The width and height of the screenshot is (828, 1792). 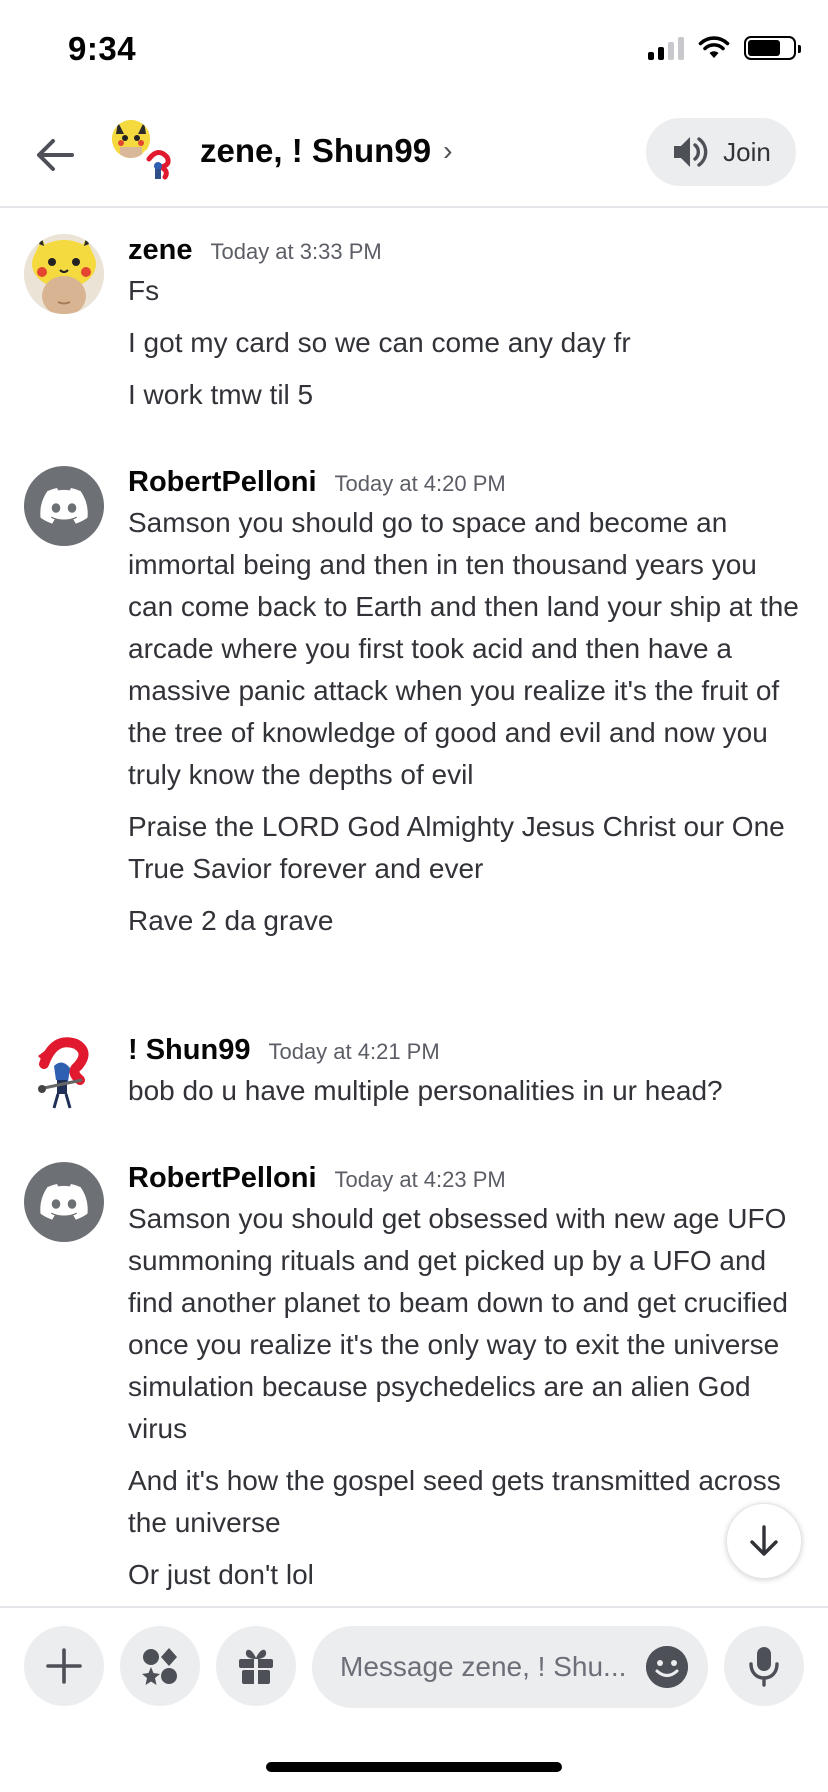 What do you see at coordinates (354, 1051) in the screenshot?
I see `message-timestamp: Today at 4:21 PM` at bounding box center [354, 1051].